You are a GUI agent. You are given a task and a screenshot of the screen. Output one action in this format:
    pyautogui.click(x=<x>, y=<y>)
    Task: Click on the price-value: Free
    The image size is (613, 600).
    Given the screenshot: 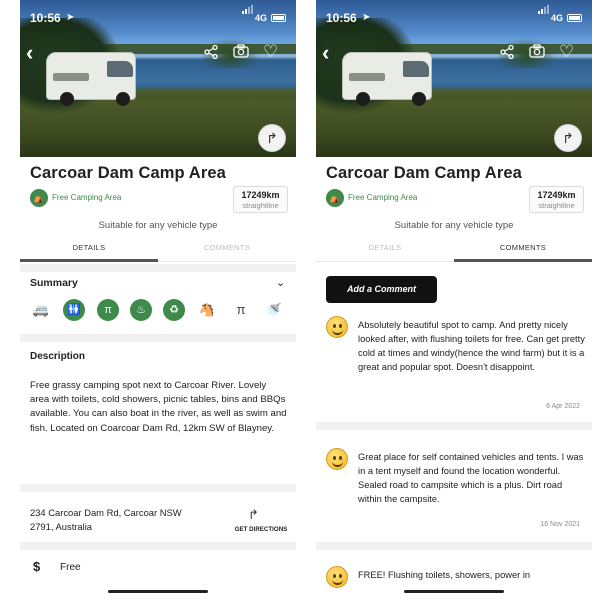 What is the action you would take?
    pyautogui.click(x=70, y=567)
    